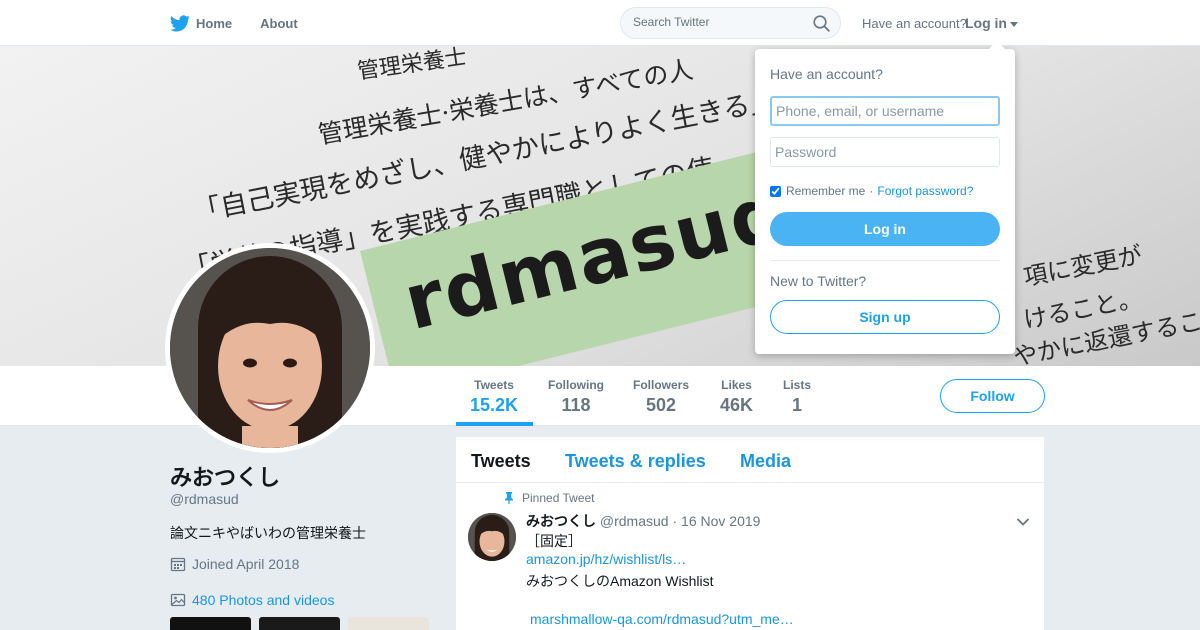 Image resolution: width=1200 pixels, height=630 pixels. What do you see at coordinates (600, 23) in the screenshot?
I see `top-navbar: Home About Have an account? Log in` at bounding box center [600, 23].